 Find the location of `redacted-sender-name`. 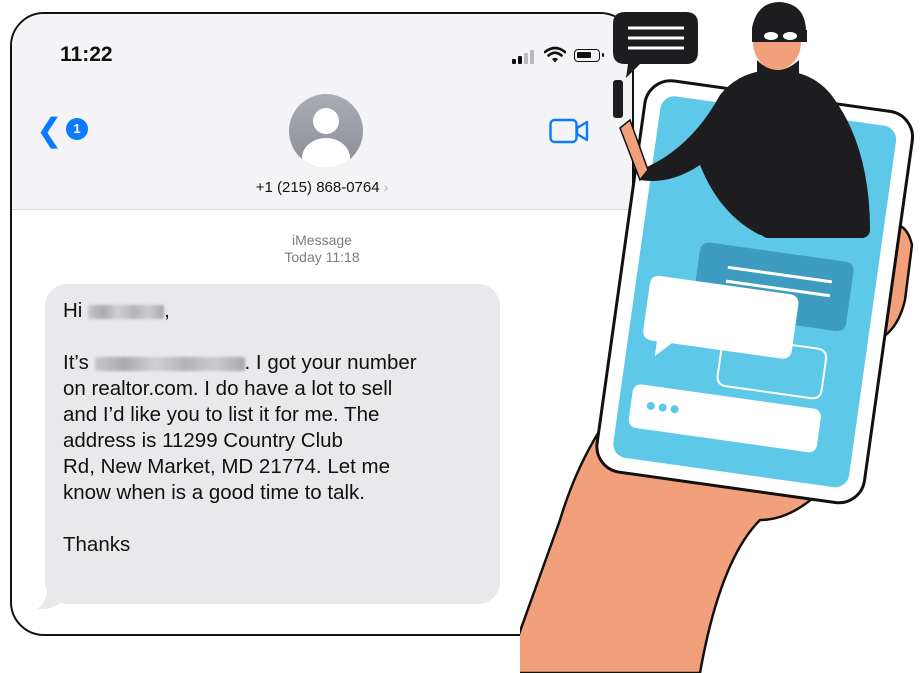

redacted-sender-name is located at coordinates (169, 363).